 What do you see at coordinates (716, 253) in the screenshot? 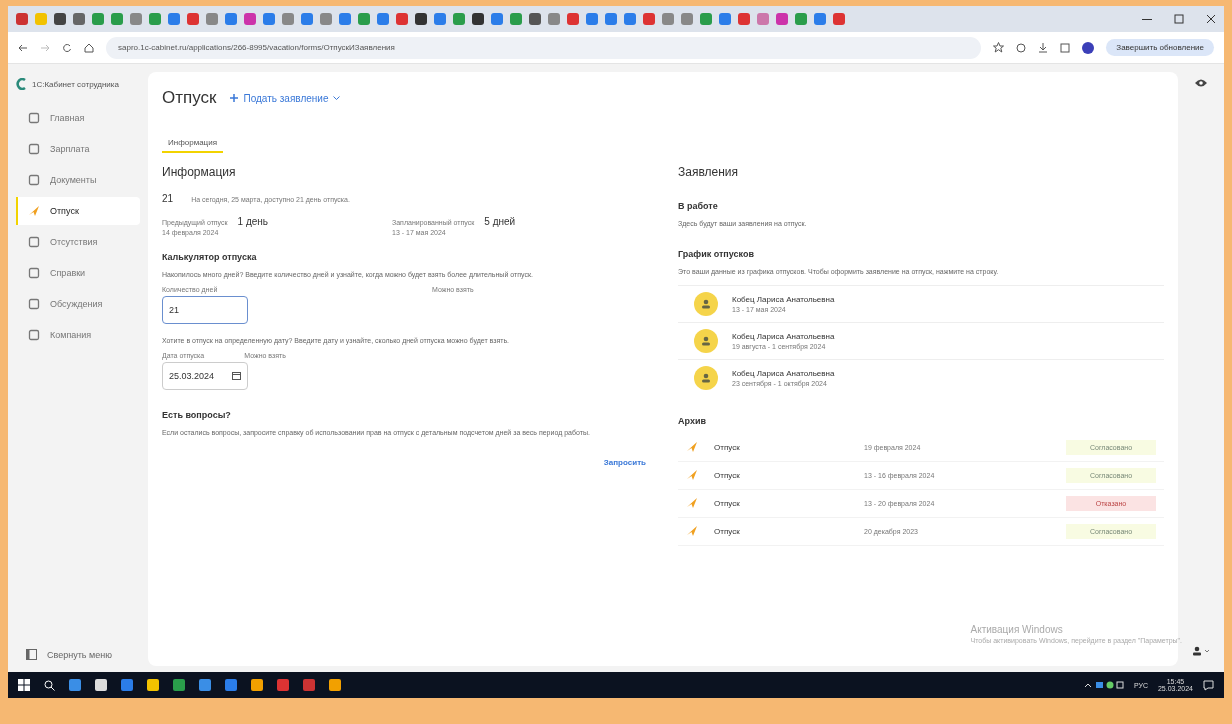
I see `schedule-title: График отпусков` at bounding box center [716, 253].